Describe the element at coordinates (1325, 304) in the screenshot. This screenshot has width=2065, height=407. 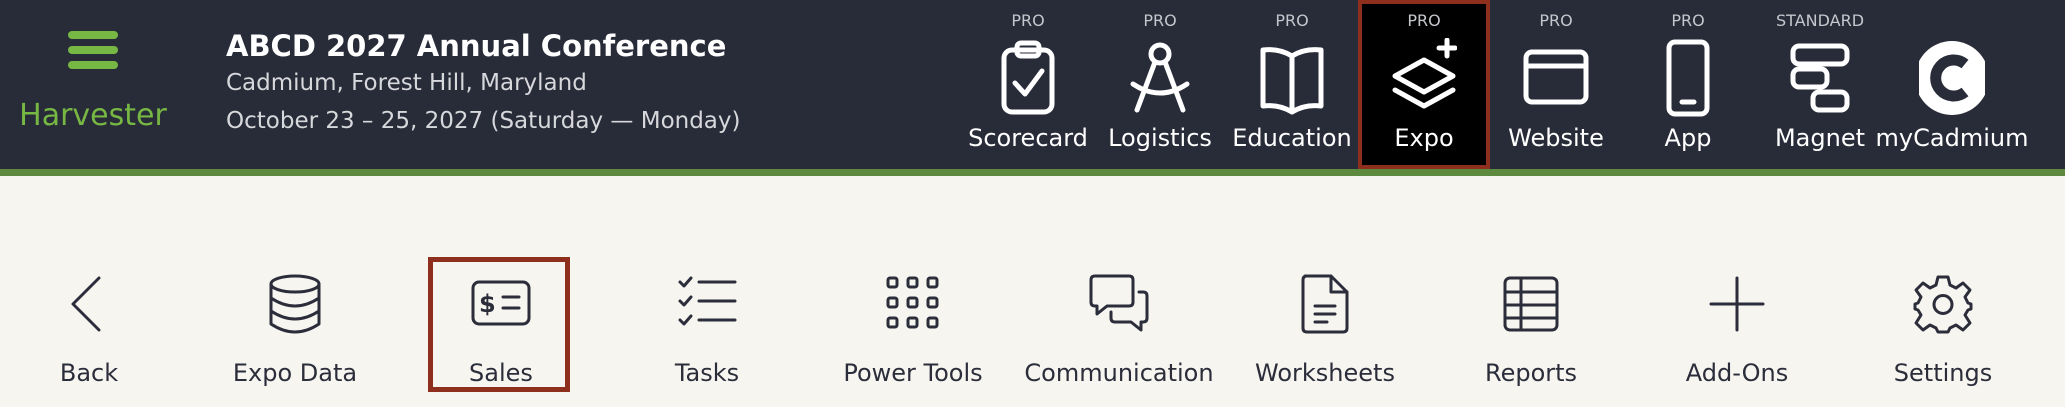
I see `document-icon` at that location.